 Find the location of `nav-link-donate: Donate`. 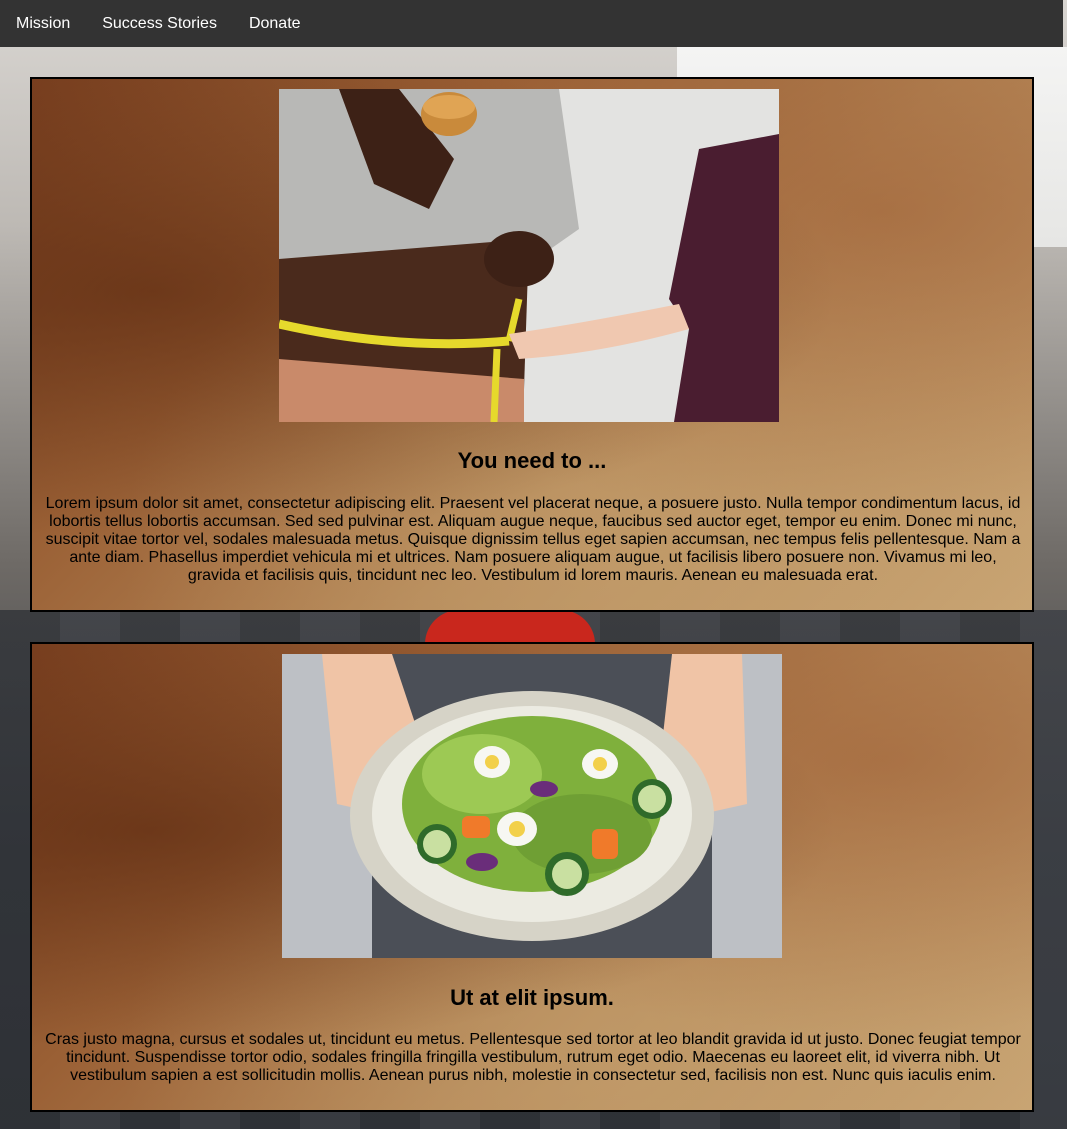

nav-link-donate: Donate is located at coordinates (275, 23).